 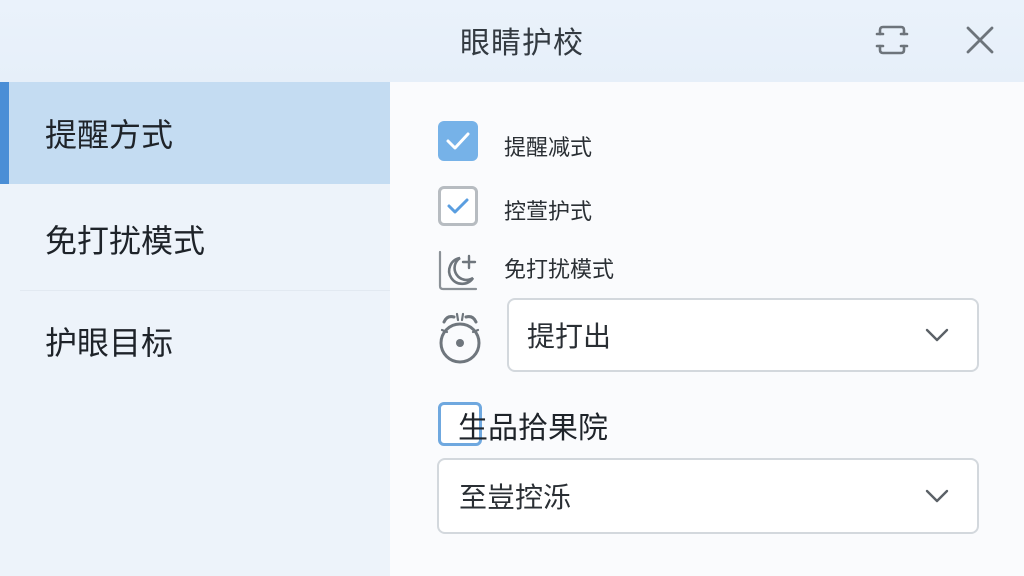 I want to click on dropdown-value: 至豈控泺, so click(x=515, y=497).